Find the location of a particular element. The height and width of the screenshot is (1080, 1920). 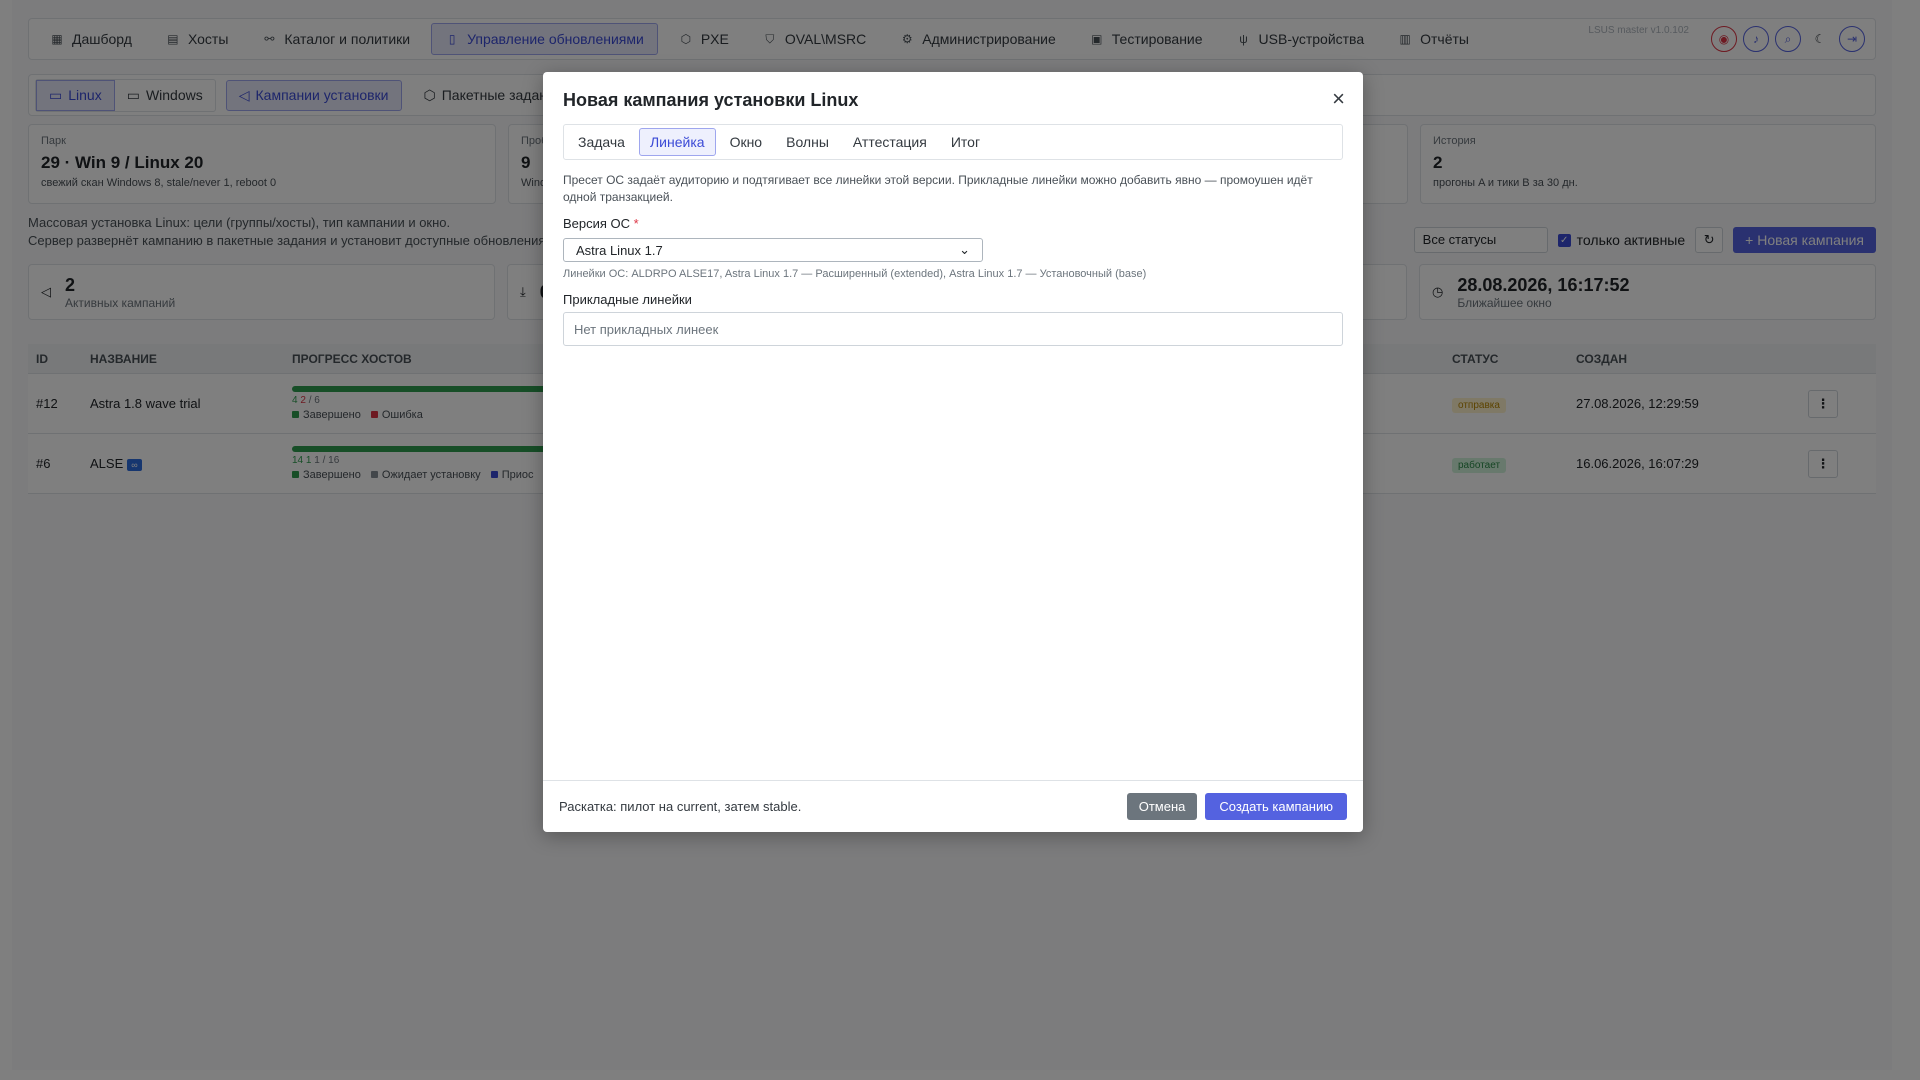

chevron-down-icon: ⌄ is located at coordinates (964, 249).